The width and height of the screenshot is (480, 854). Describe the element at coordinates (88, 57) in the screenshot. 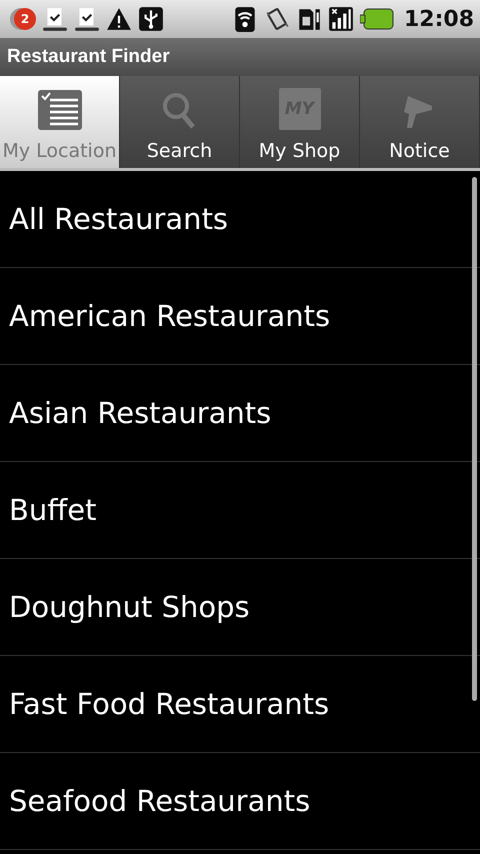

I see `app-title: Restaurant Finder` at that location.